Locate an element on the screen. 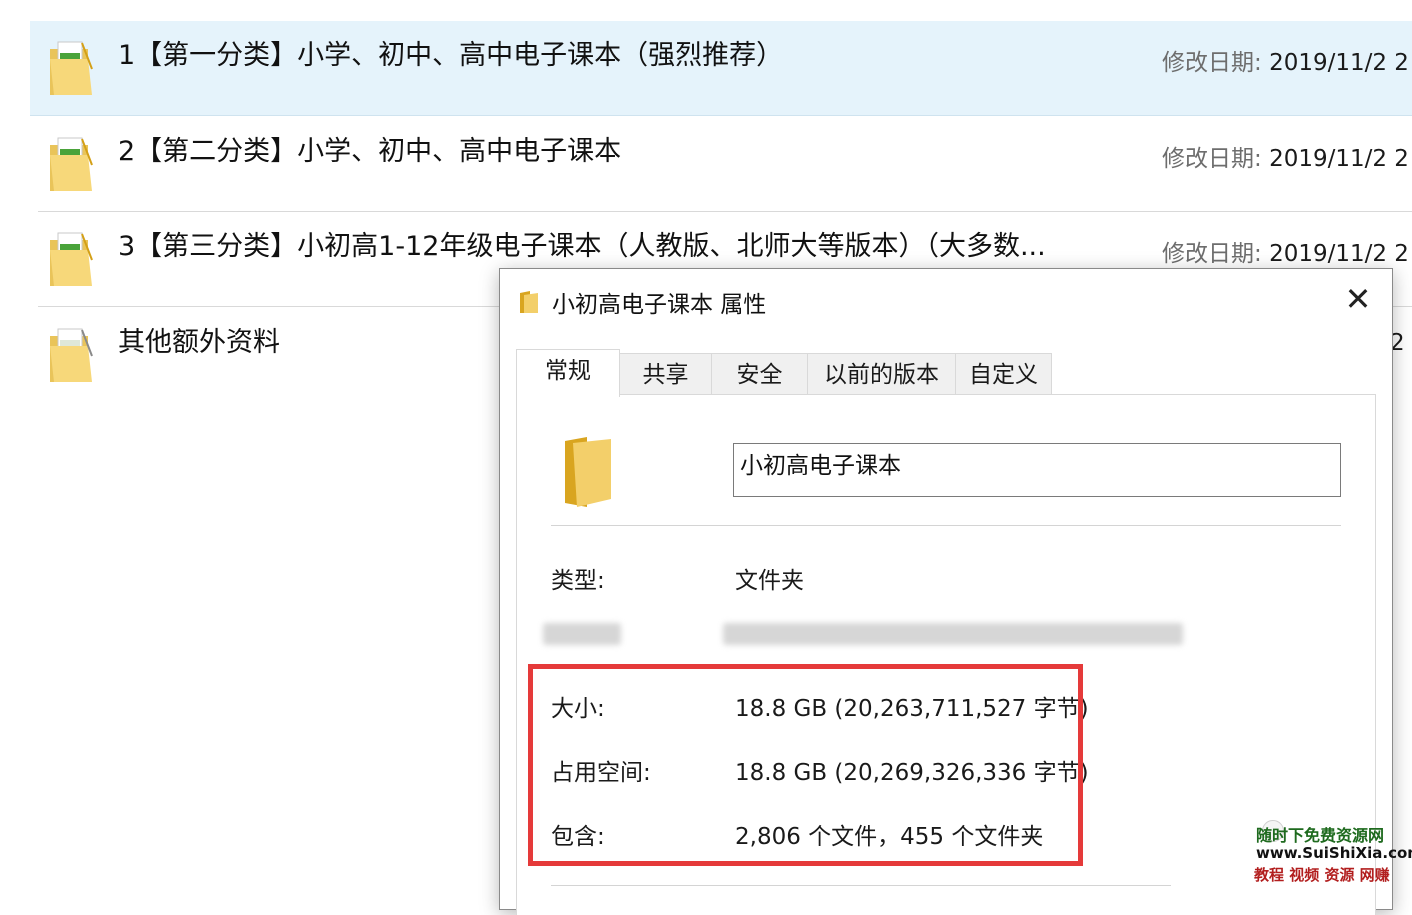 This screenshot has width=1412, height=915. watermark-line-3: 教程 视频 资源 网赚 is located at coordinates (1322, 875).